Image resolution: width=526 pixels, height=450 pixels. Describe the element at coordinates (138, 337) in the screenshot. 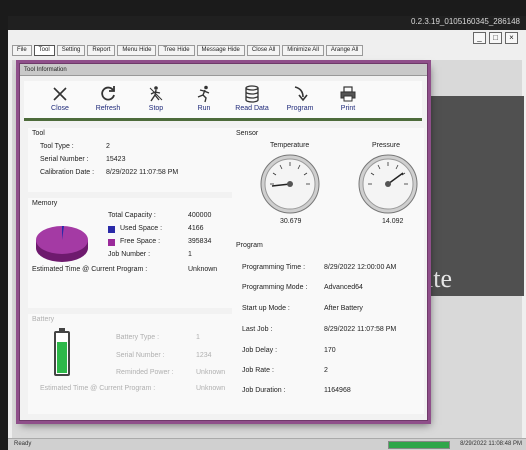

I see `battery-type-label: Battery Type :` at that location.